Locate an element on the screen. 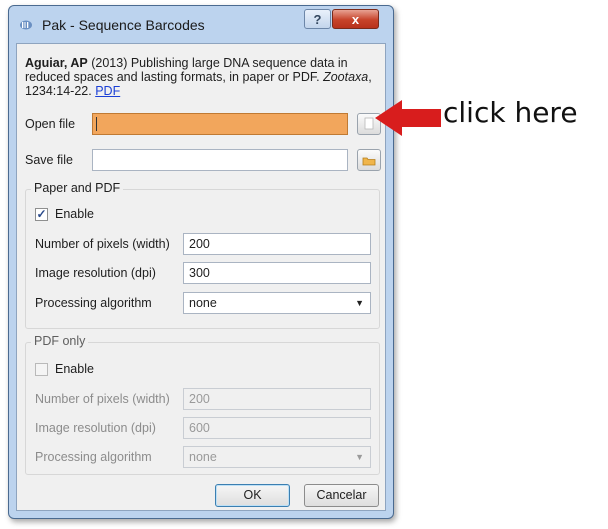  paper-pdf-pixels-input: 200 is located at coordinates (277, 244).